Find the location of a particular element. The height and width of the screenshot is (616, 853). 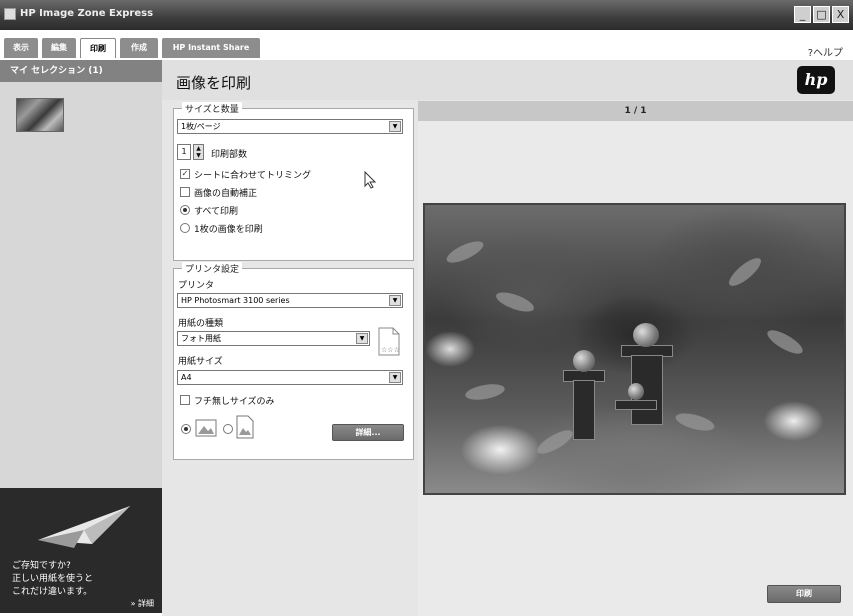

title-bar: HP Image Zone Express _ □ X is located at coordinates (426, 15).